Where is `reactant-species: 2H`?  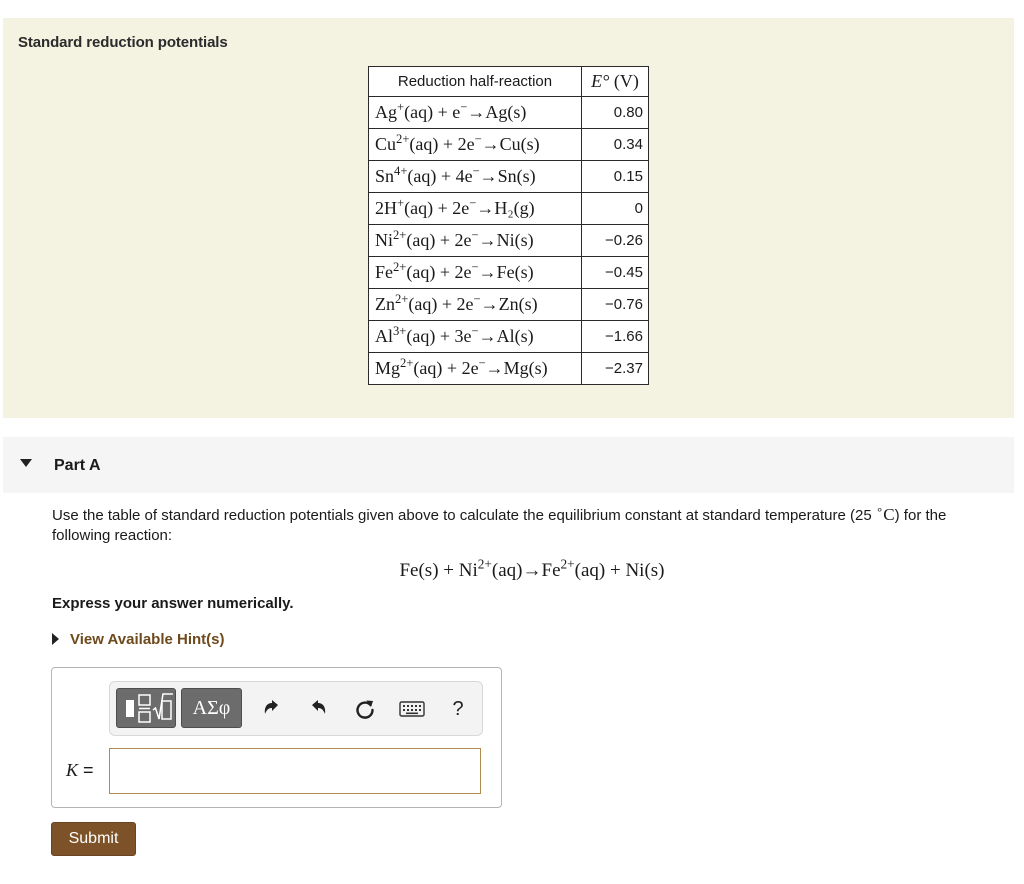 reactant-species: 2H is located at coordinates (386, 208).